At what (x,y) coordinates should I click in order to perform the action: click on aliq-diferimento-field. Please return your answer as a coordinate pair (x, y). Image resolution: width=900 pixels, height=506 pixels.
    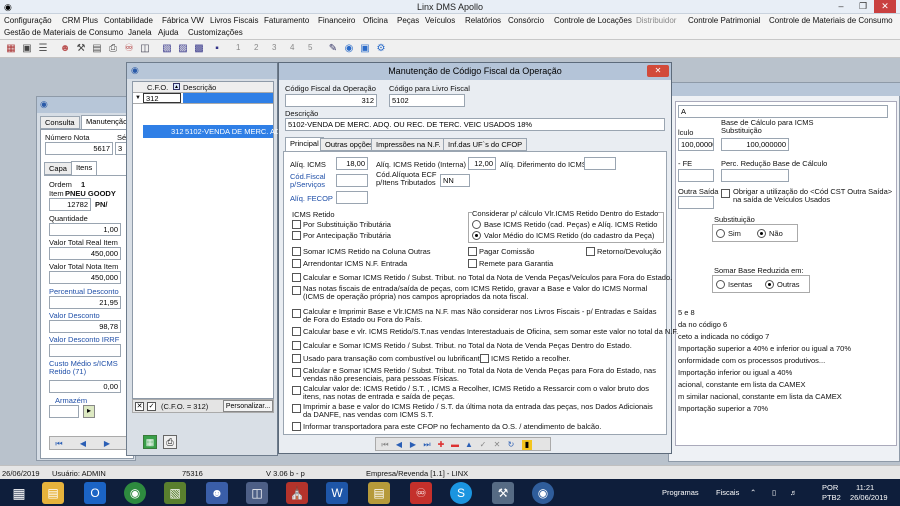
    Looking at the image, I should click on (600, 163).